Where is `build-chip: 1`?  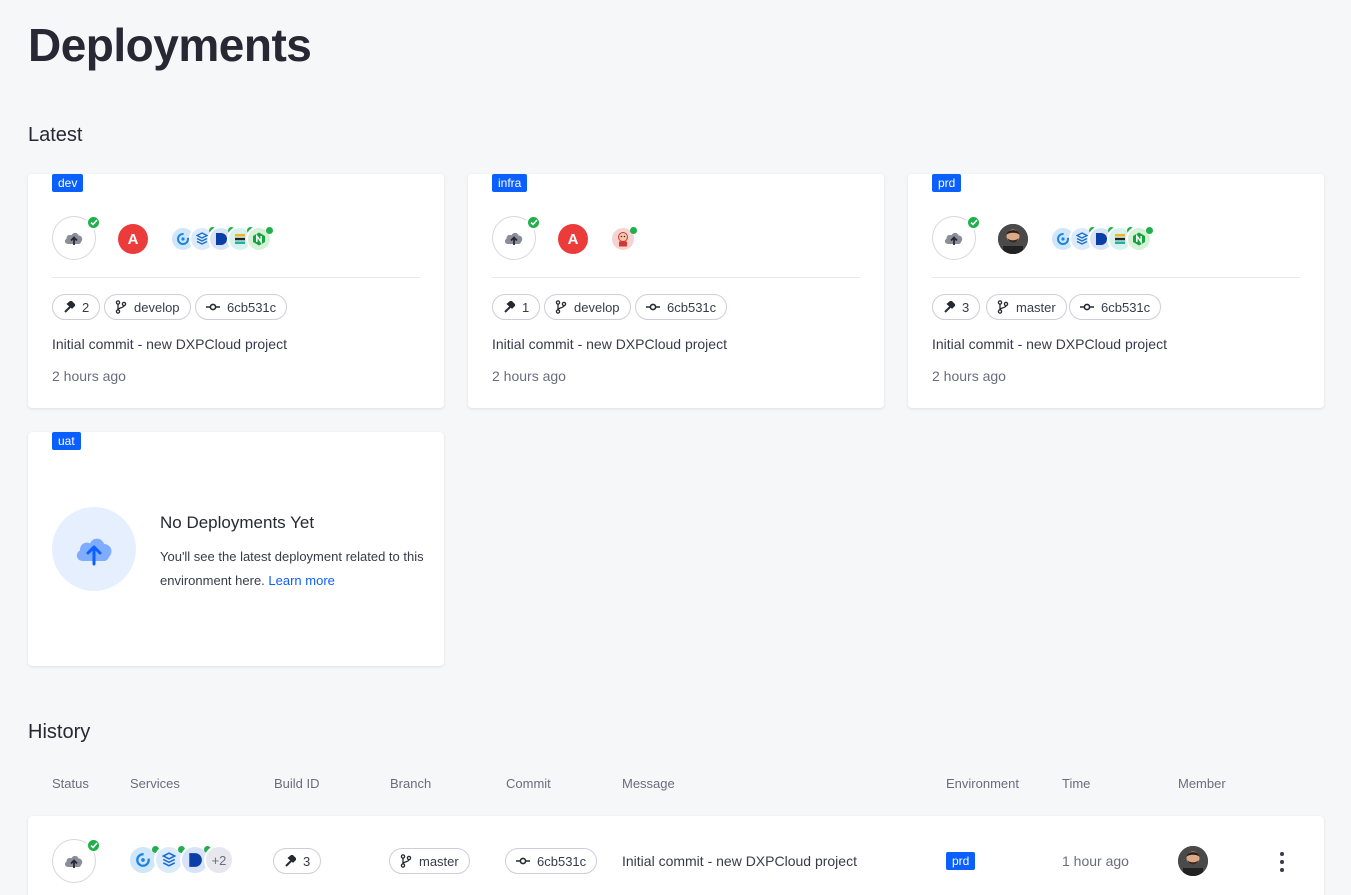
build-chip: 1 is located at coordinates (516, 307).